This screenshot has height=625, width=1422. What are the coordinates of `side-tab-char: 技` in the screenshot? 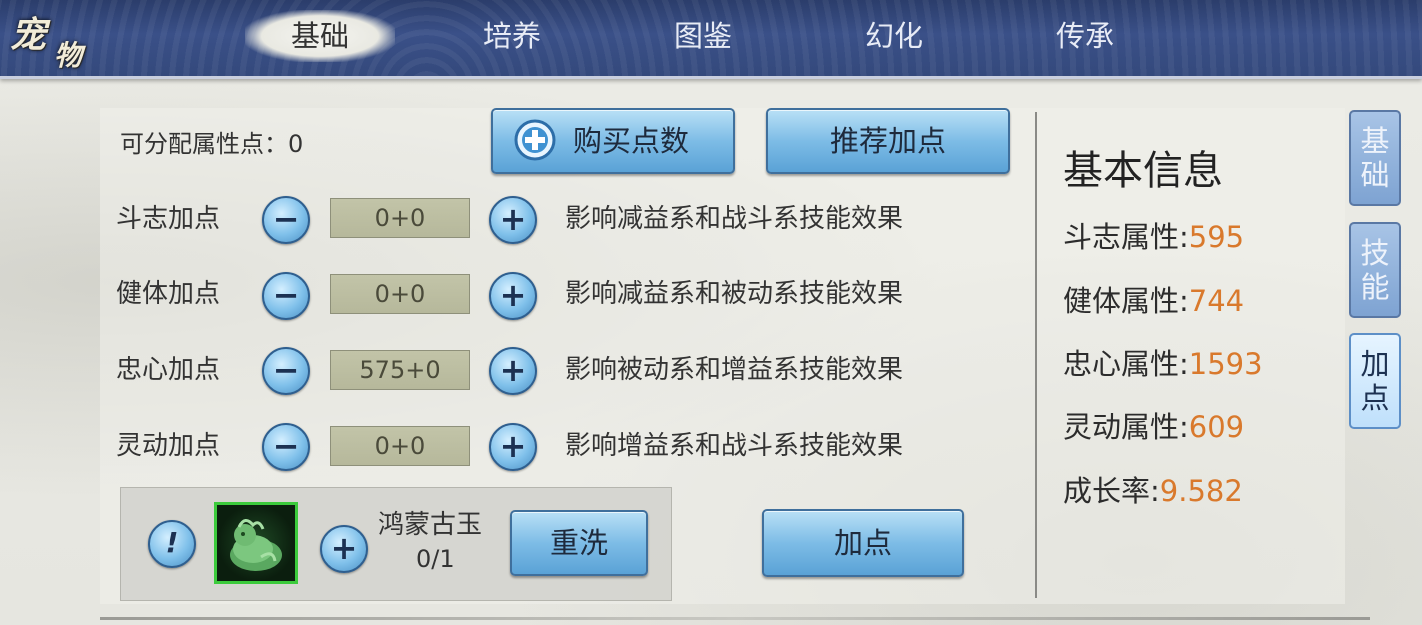 It's located at (1375, 253).